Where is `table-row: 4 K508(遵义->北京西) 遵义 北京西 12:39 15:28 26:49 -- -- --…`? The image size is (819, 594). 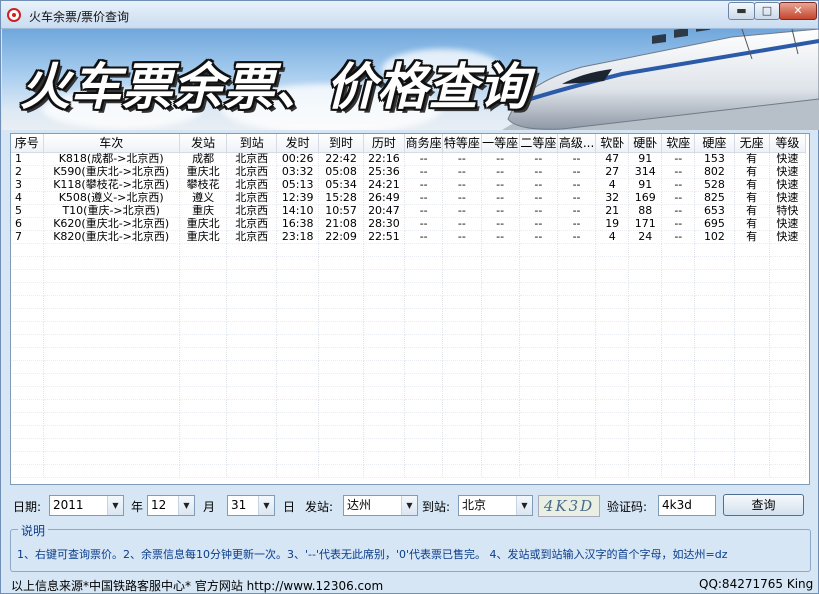
table-row: 4 K508(遵义->北京西) 遵义 北京西 12:39 15:28 26:49 -- -- --… is located at coordinates (409, 198).